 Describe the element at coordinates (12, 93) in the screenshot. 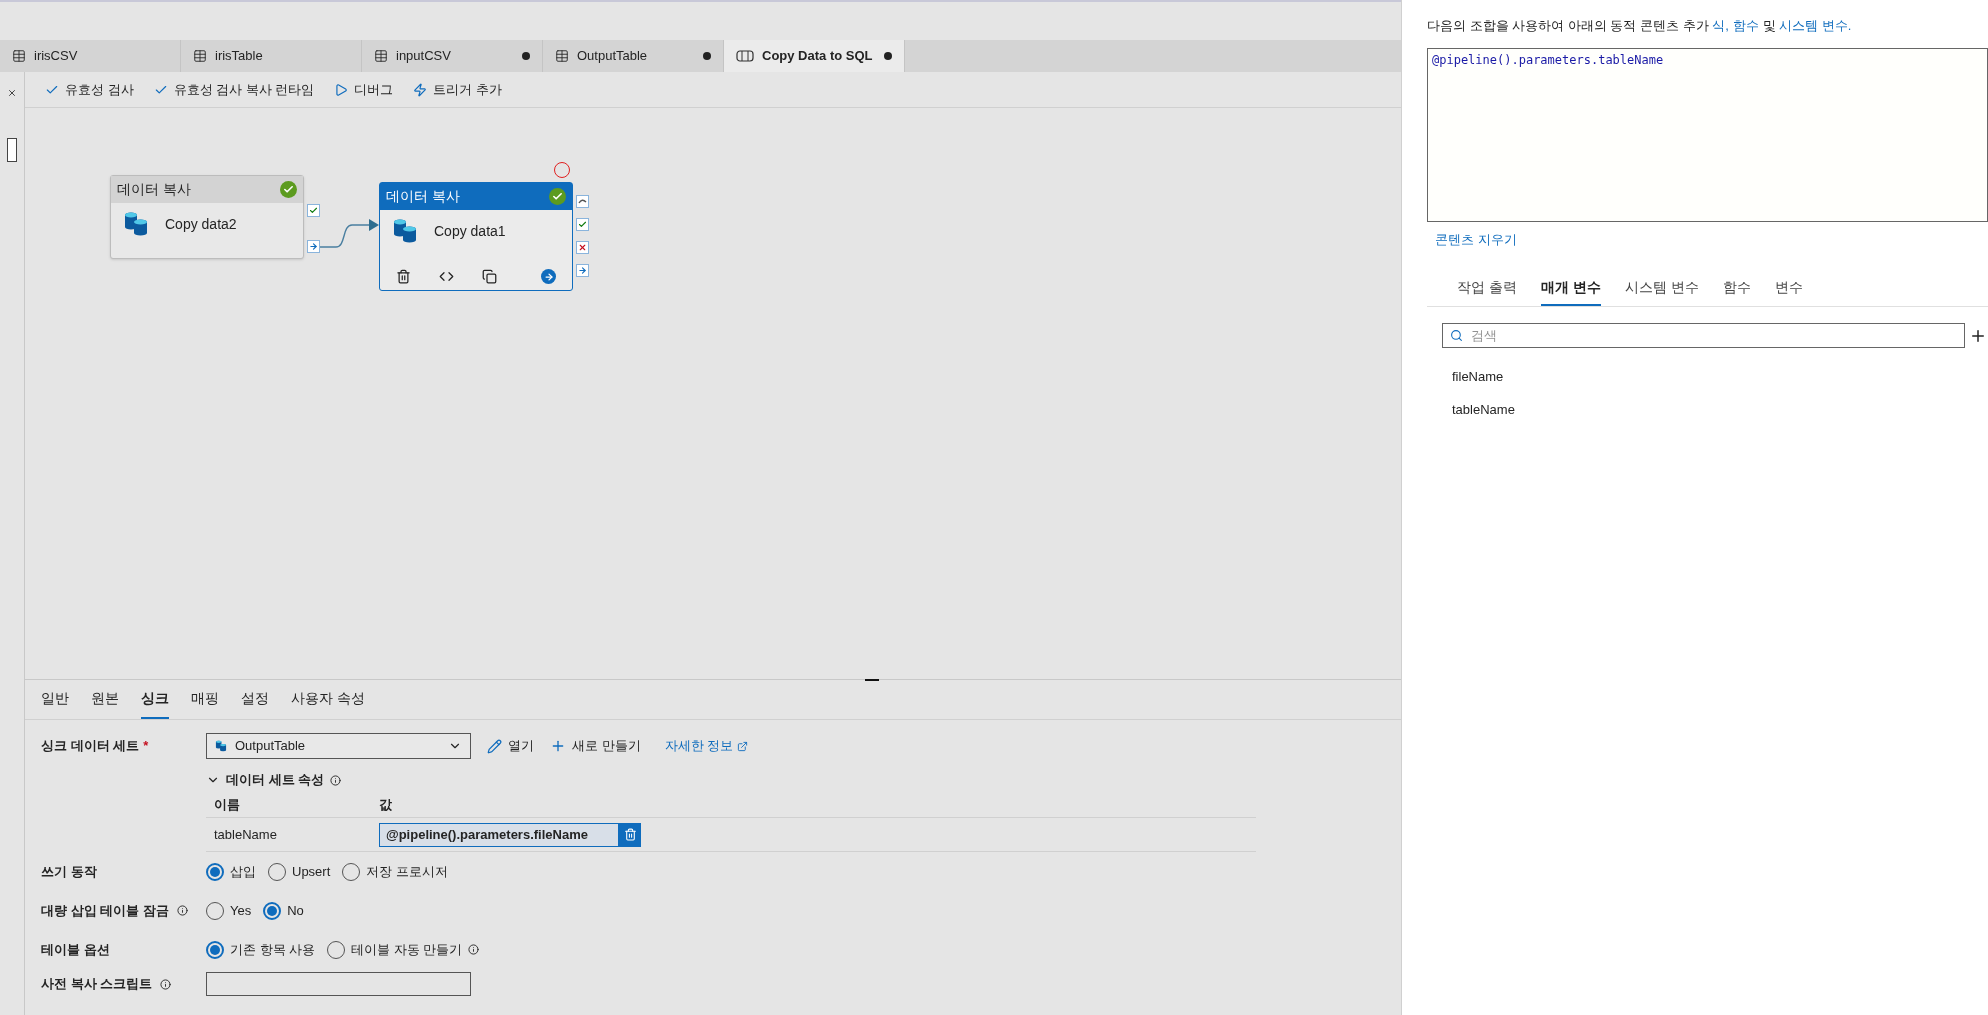

I see `close-icon` at that location.